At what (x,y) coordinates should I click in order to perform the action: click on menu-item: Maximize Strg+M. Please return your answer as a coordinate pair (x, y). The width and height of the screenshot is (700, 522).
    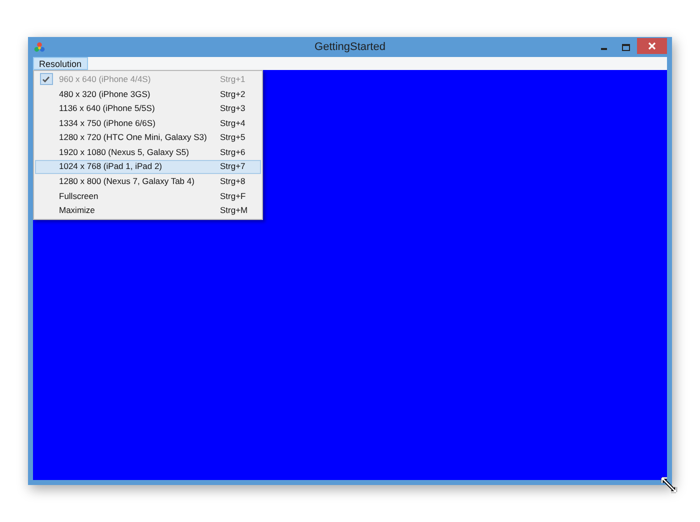
    Looking at the image, I should click on (148, 210).